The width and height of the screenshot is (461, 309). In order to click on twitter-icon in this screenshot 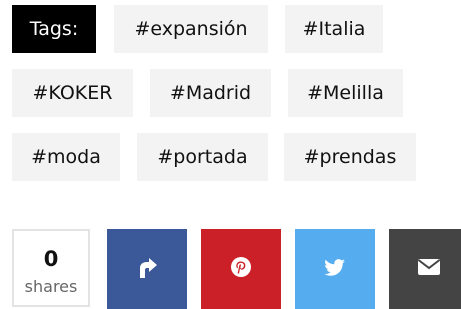, I will do `click(335, 269)`.